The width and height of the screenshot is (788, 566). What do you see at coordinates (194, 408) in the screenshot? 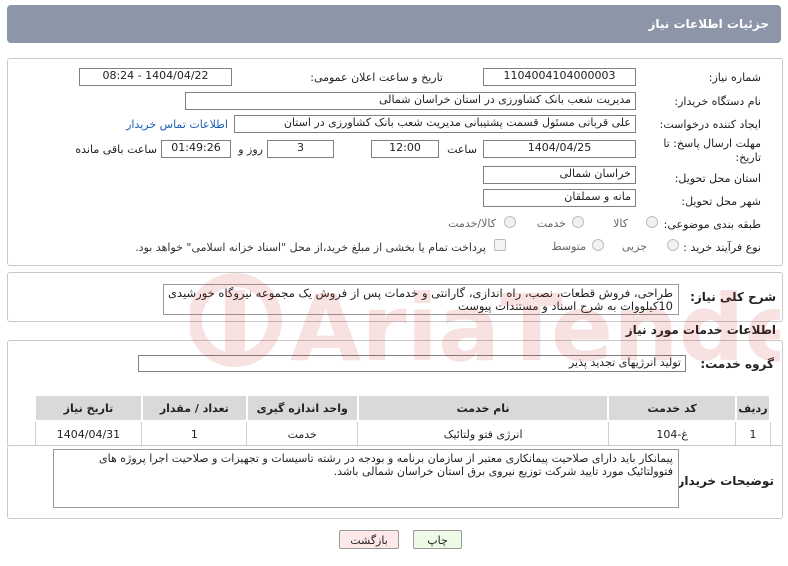
I see `col-qty: تعداد / مقدار` at bounding box center [194, 408].